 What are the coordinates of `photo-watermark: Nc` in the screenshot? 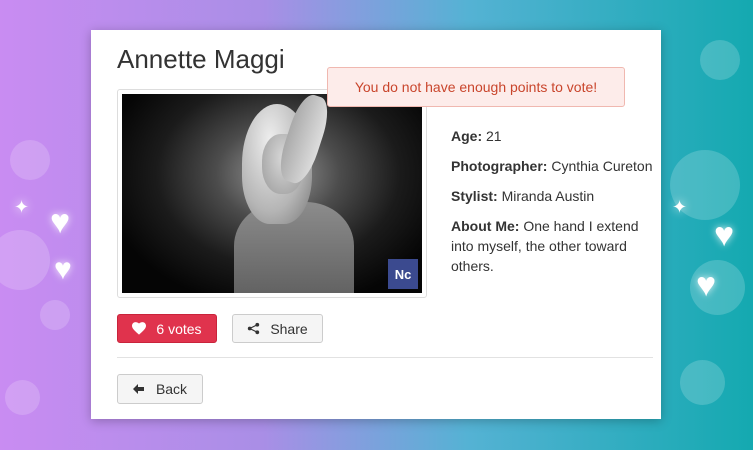 It's located at (403, 274).